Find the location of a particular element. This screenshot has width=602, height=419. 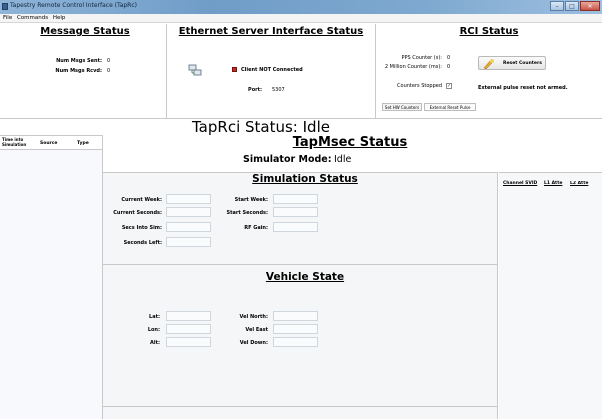

simulation-status-title: Simulation Status is located at coordinates (305, 179).